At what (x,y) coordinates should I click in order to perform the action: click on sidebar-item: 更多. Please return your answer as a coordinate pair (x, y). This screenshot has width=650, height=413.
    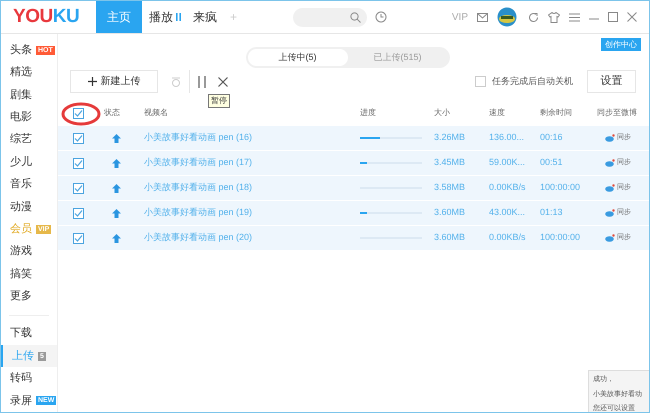
    Looking at the image, I should click on (29, 296).